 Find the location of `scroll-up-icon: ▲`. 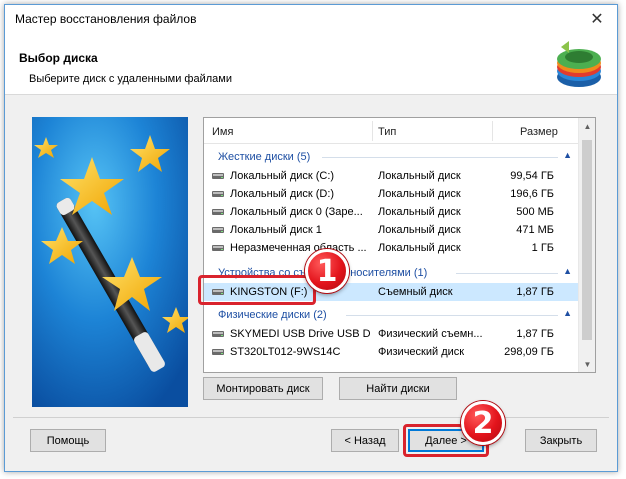

scroll-up-icon: ▲ is located at coordinates (587, 126).